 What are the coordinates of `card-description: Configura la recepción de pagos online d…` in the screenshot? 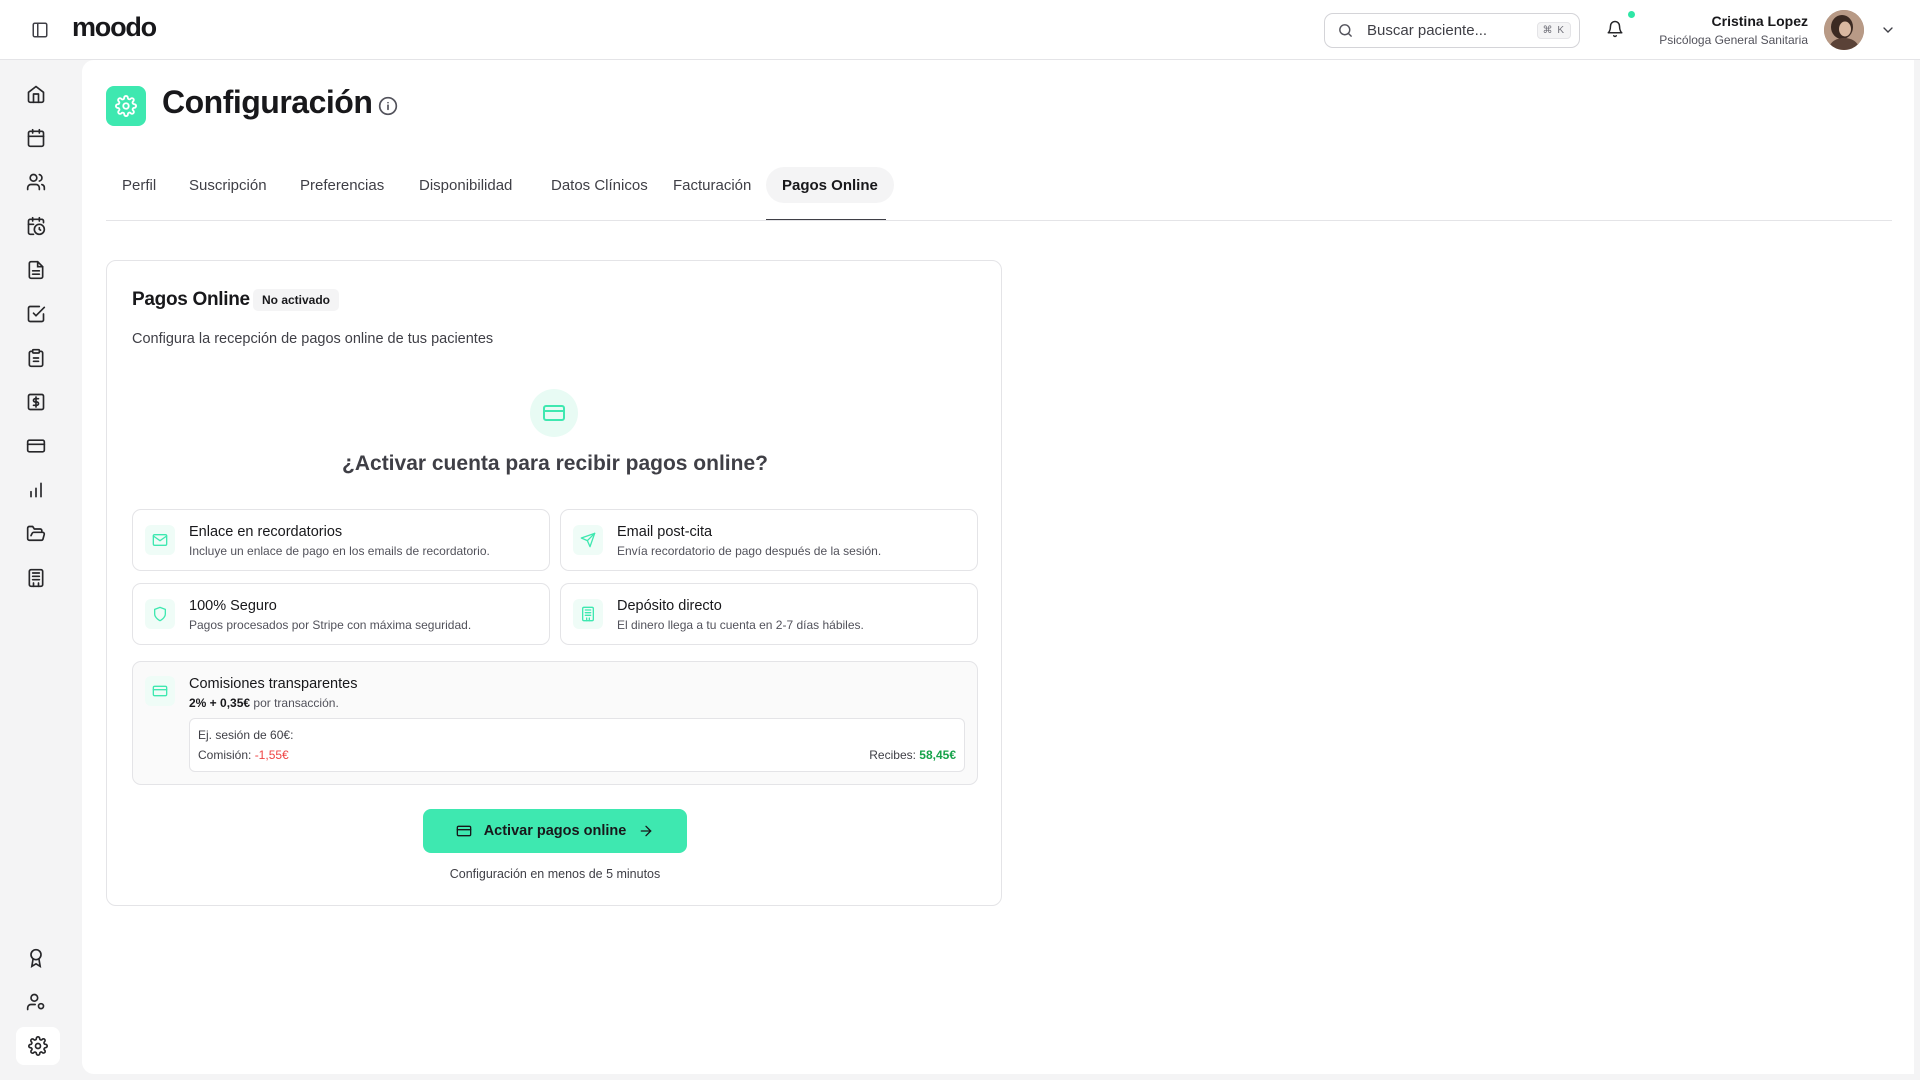 It's located at (313, 339).